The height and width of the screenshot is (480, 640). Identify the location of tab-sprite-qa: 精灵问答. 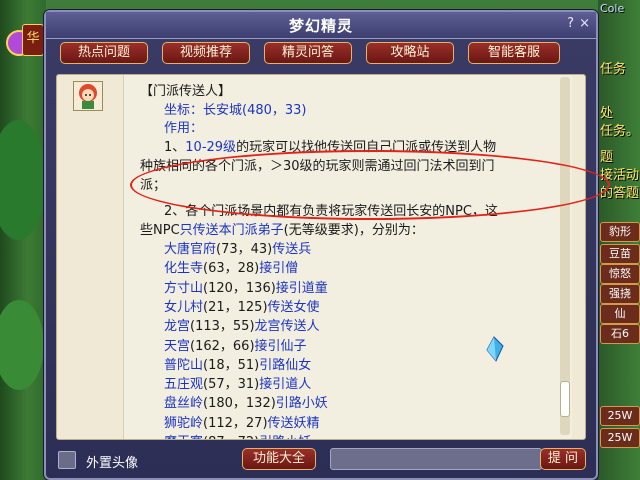
(308, 53).